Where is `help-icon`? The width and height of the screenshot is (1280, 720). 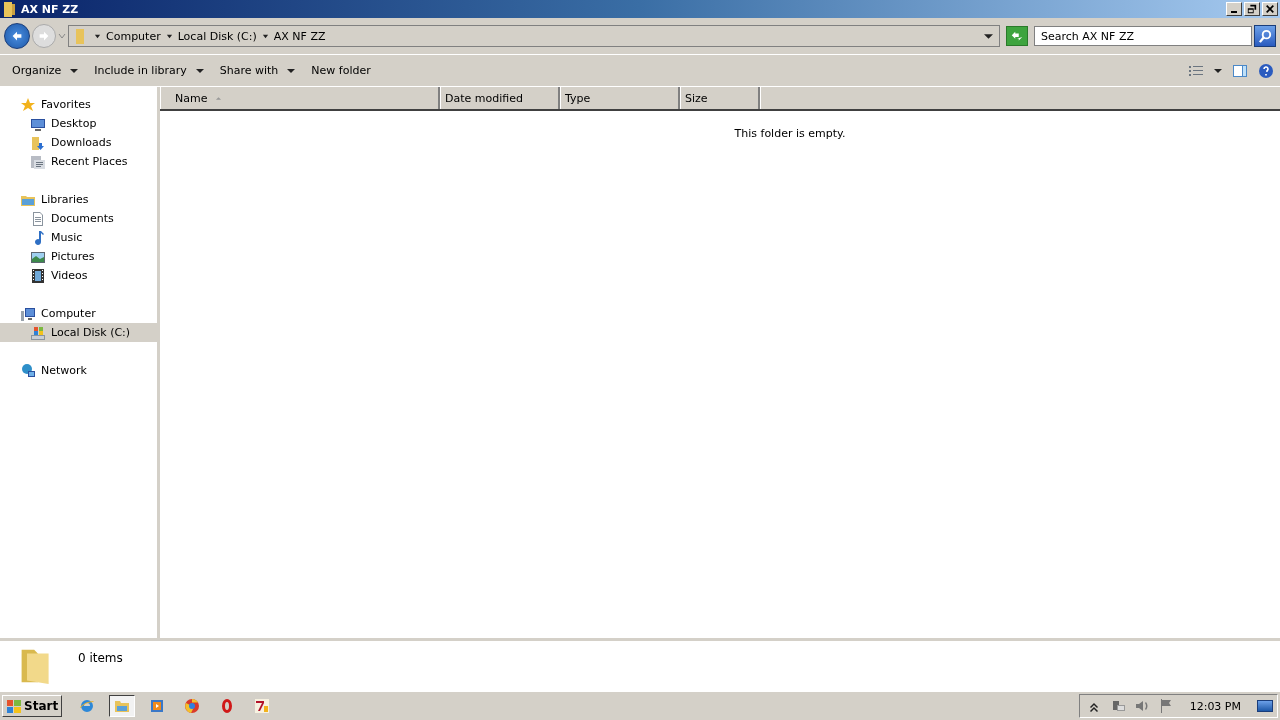
help-icon is located at coordinates (1266, 70).